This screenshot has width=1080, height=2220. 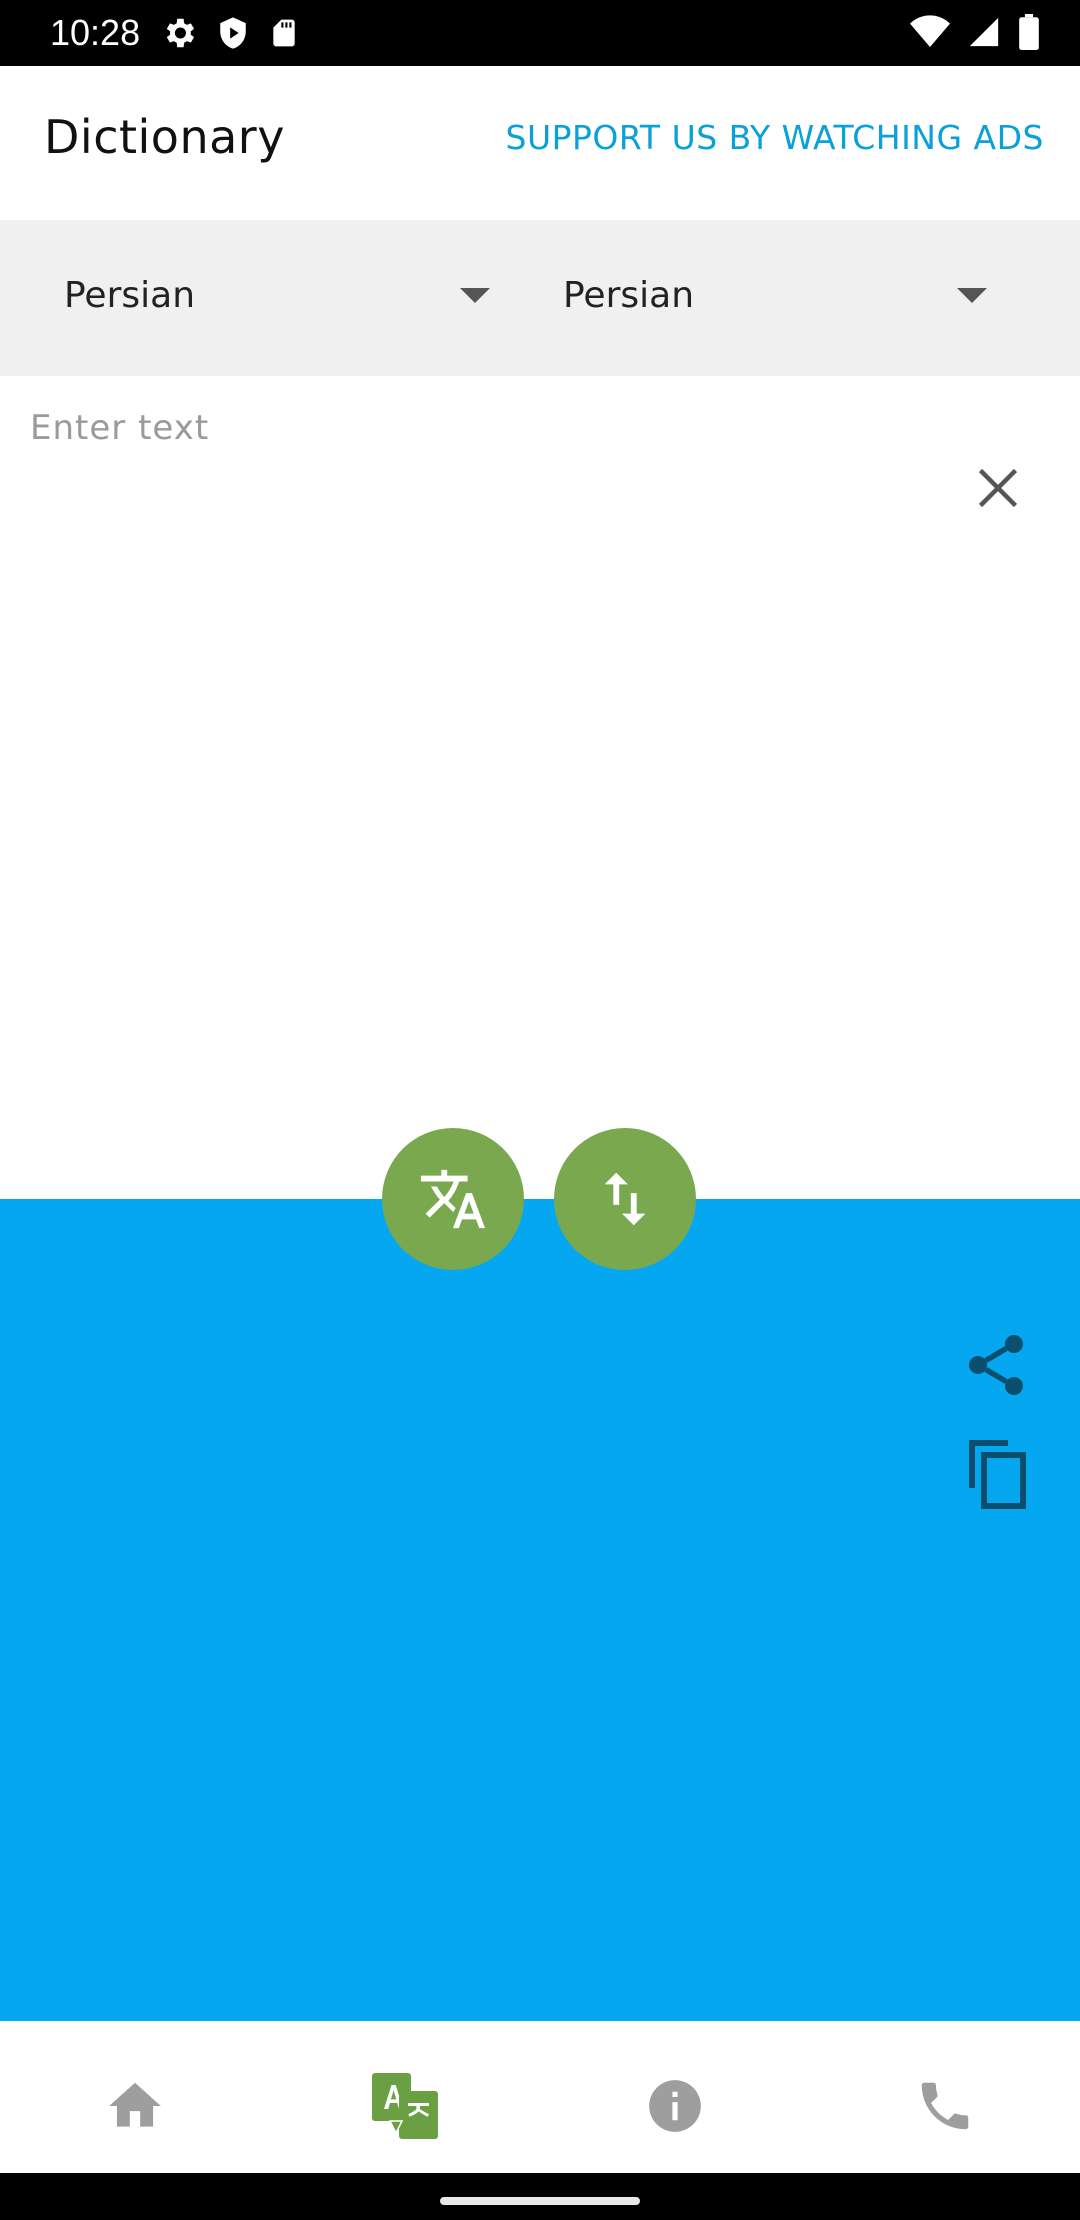 What do you see at coordinates (778, 295) in the screenshot?
I see `target-language-dropdown: Persian` at bounding box center [778, 295].